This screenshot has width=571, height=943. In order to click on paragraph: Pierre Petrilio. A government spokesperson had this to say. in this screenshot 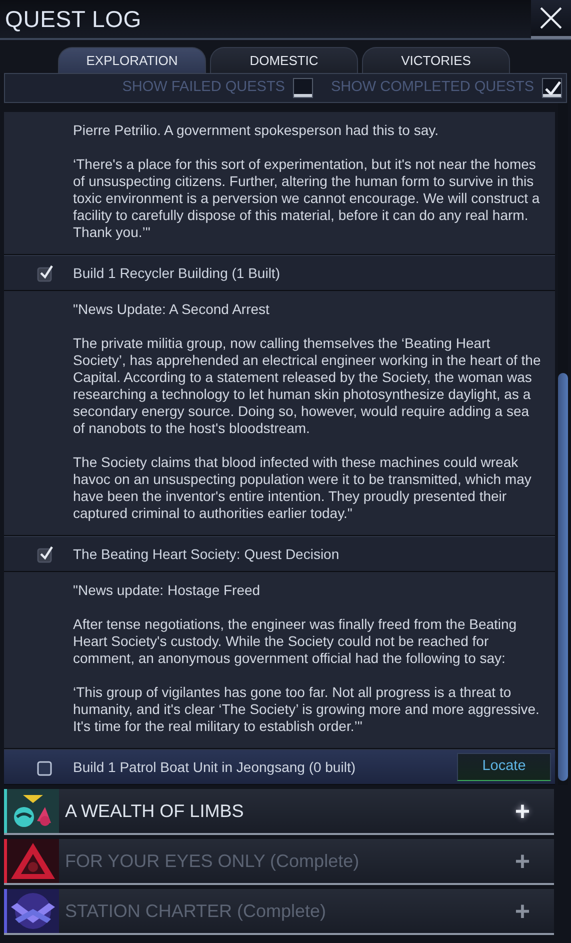, I will do `click(256, 130)`.